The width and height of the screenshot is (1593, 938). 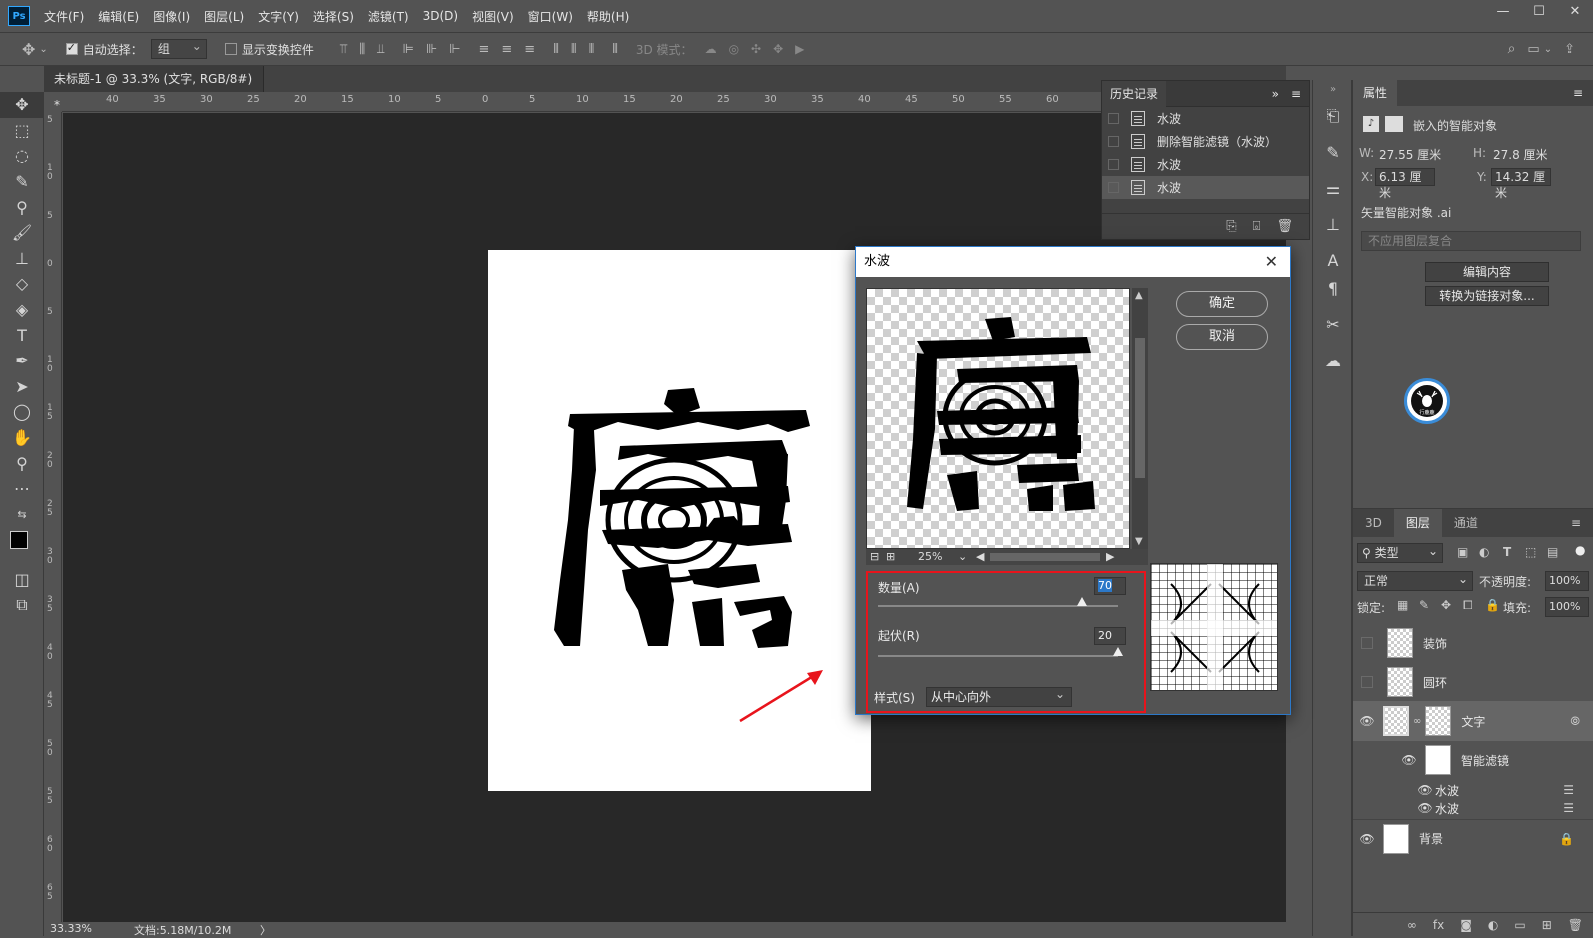 I want to click on zoom-dropdown-icon: ⌄, so click(x=962, y=557).